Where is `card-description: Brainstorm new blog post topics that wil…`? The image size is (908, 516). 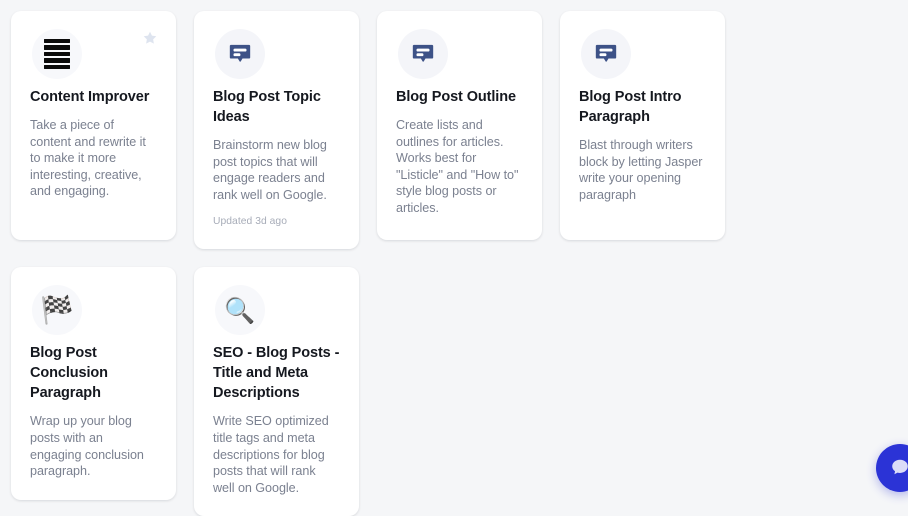
card-description: Brainstorm new blog post topics that wil… is located at coordinates (270, 170).